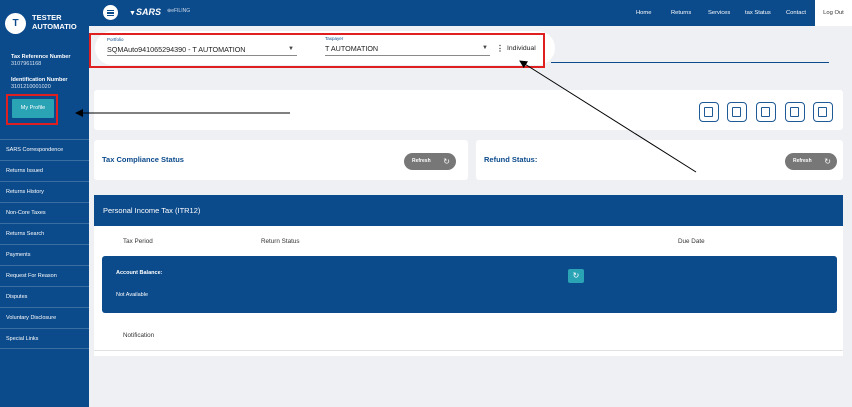 This screenshot has width=852, height=407. I want to click on sidebar-item-returns-issued: Returns Issued, so click(44, 170).